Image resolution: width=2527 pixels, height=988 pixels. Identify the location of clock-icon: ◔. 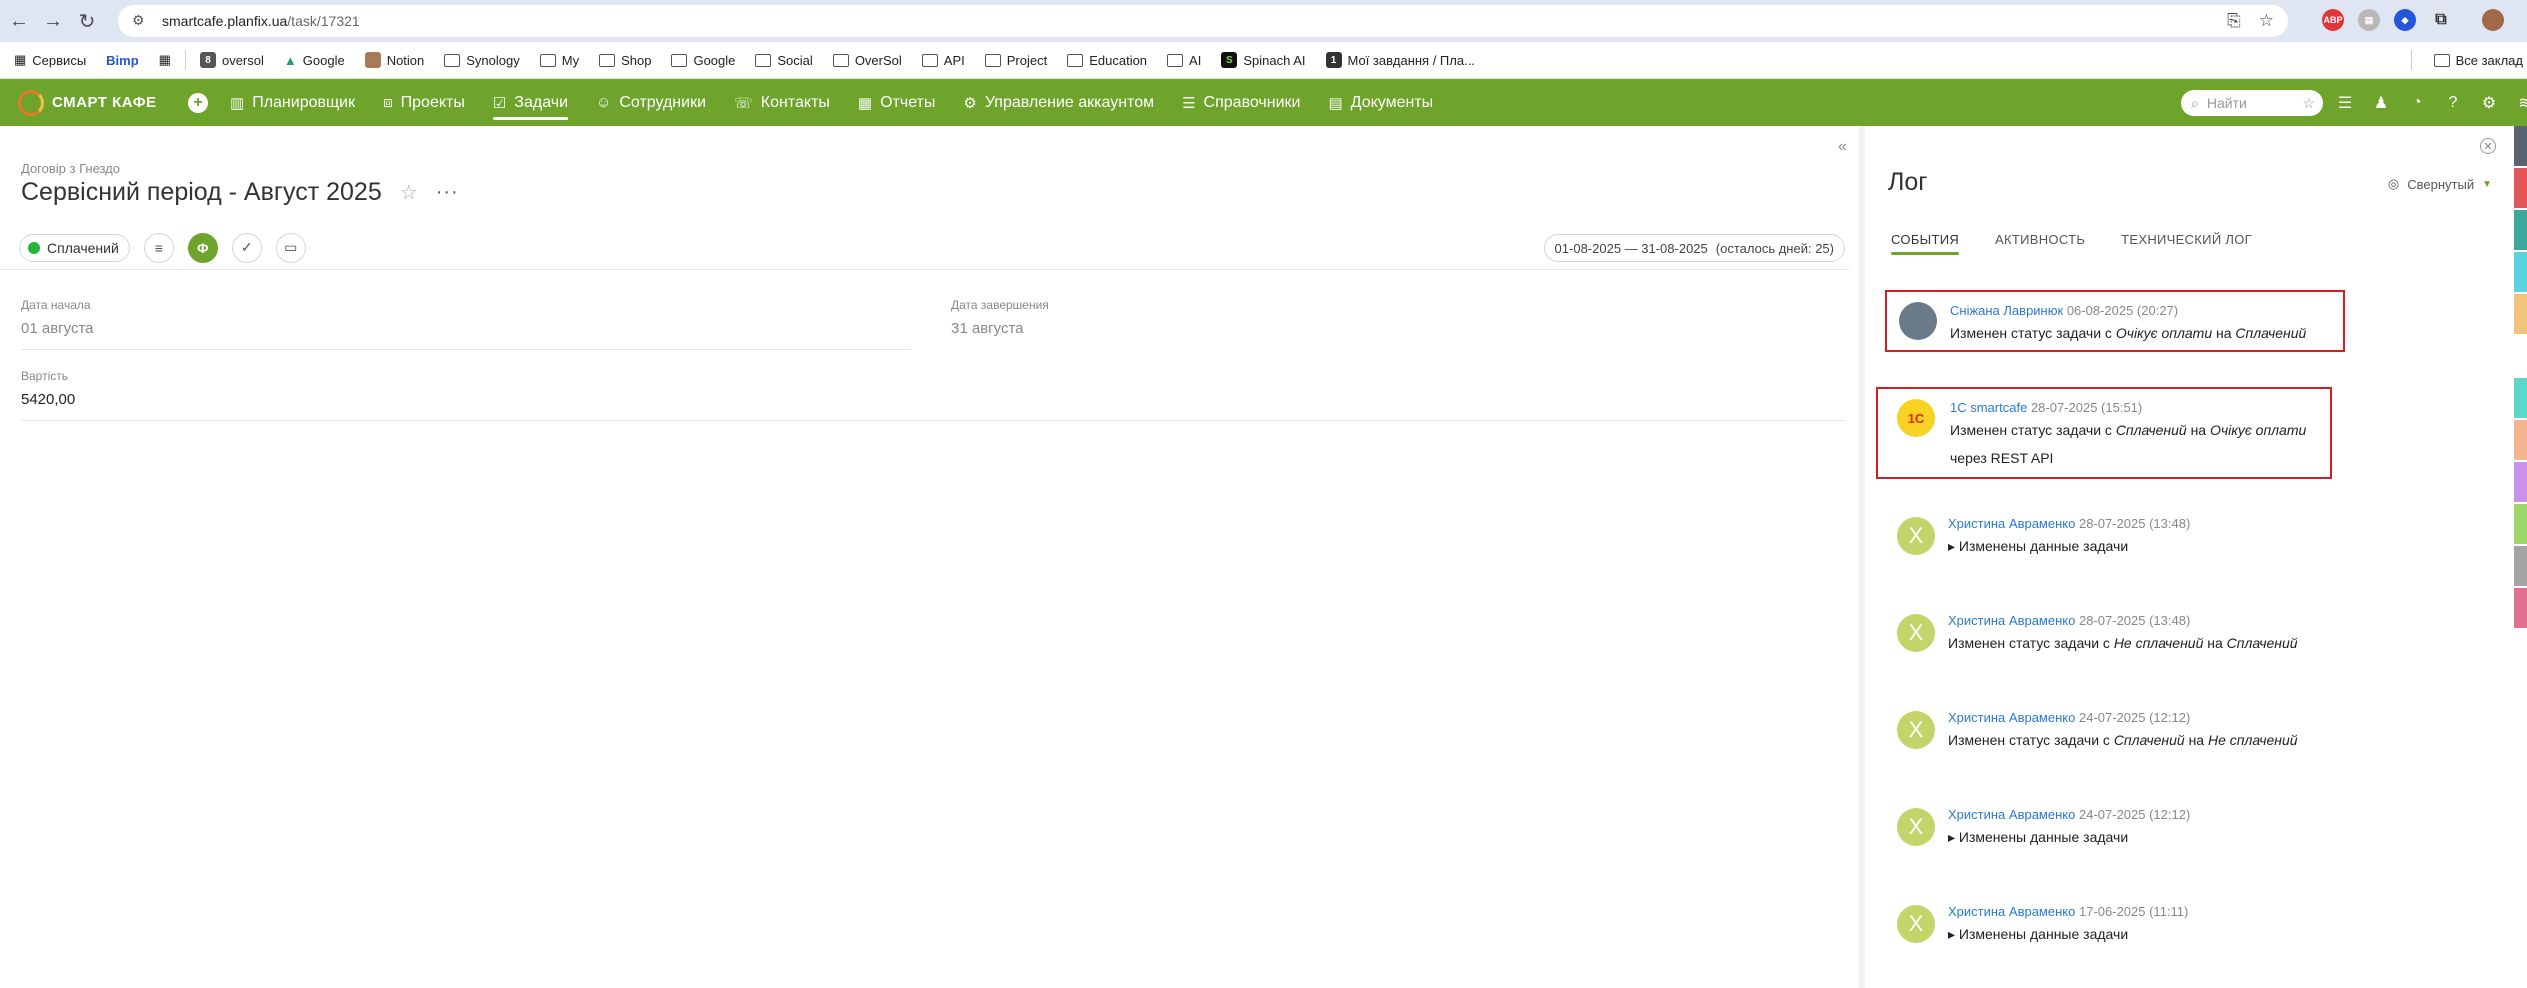
(2417, 103).